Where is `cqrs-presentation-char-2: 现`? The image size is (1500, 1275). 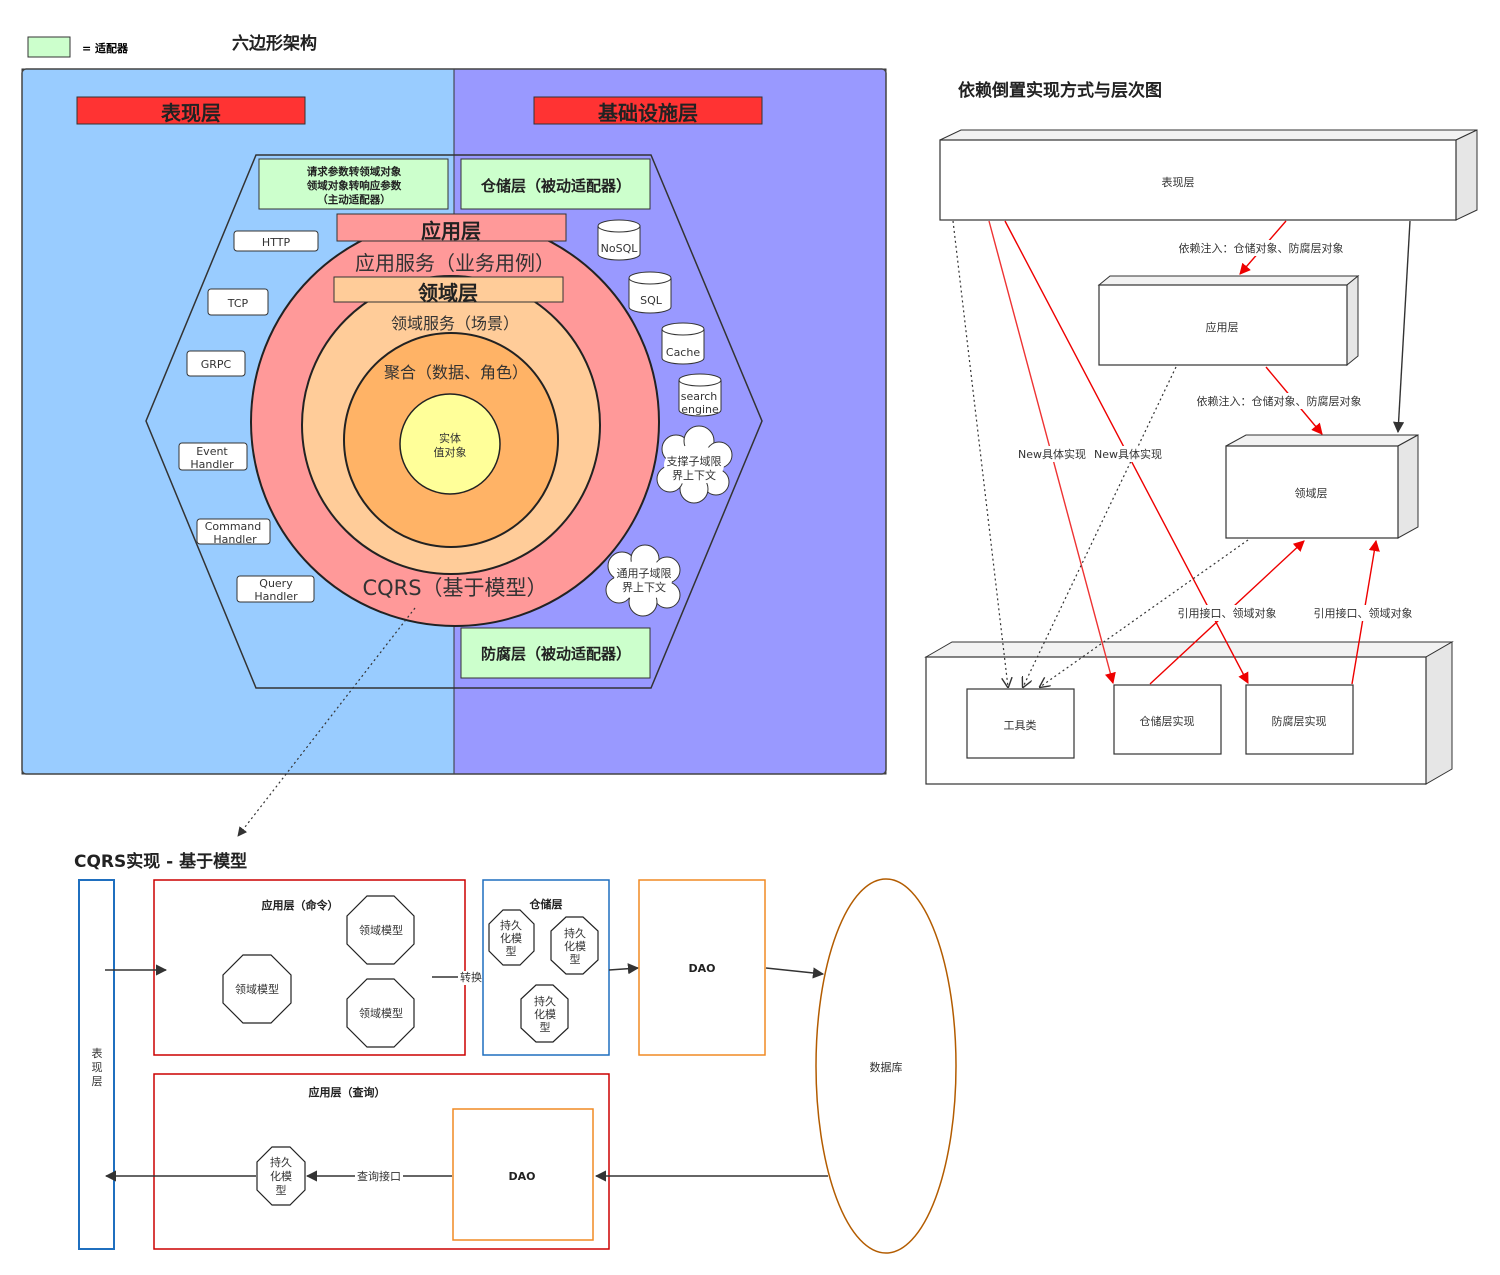
cqrs-presentation-char-2: 现 is located at coordinates (97, 1067).